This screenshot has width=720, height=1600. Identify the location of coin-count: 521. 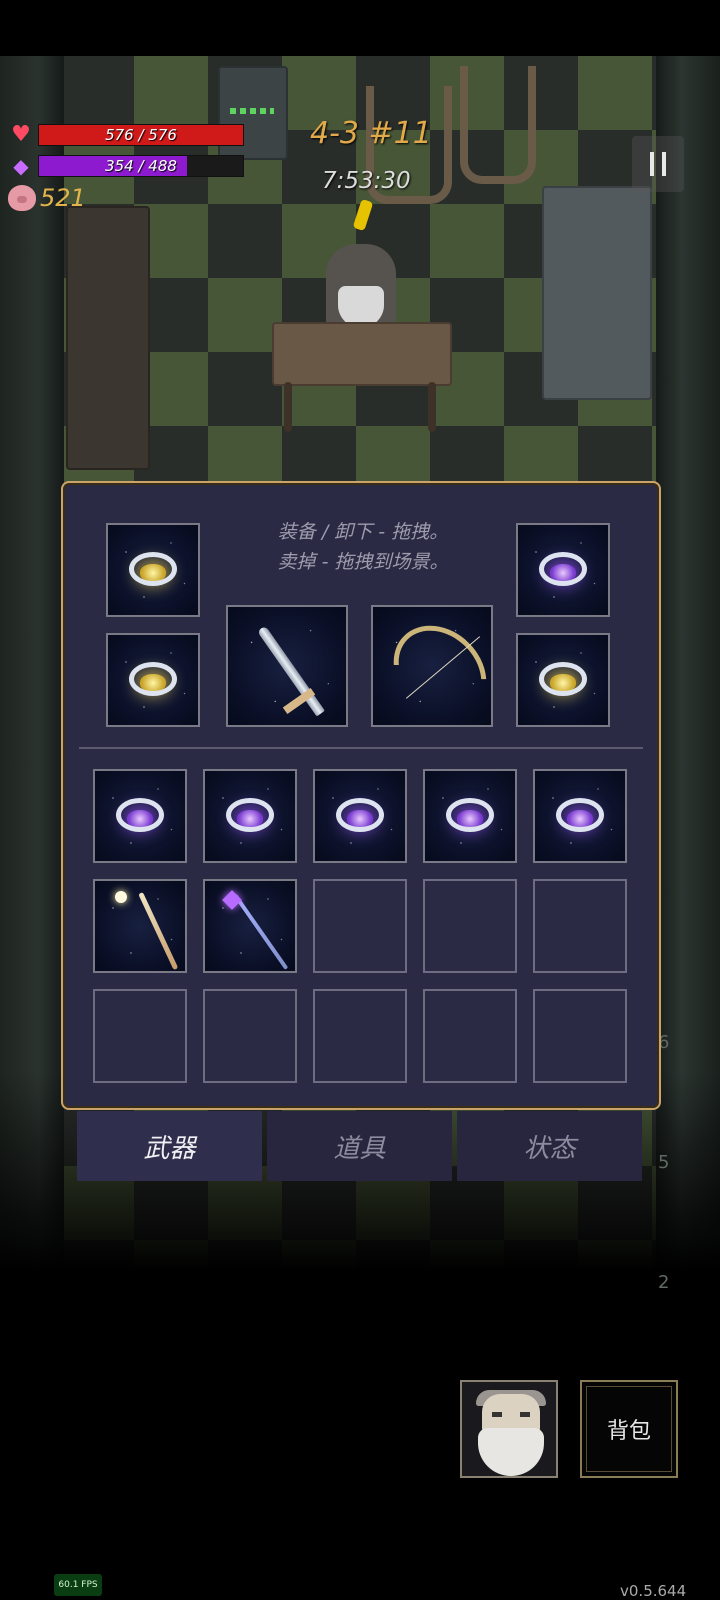
(63, 198).